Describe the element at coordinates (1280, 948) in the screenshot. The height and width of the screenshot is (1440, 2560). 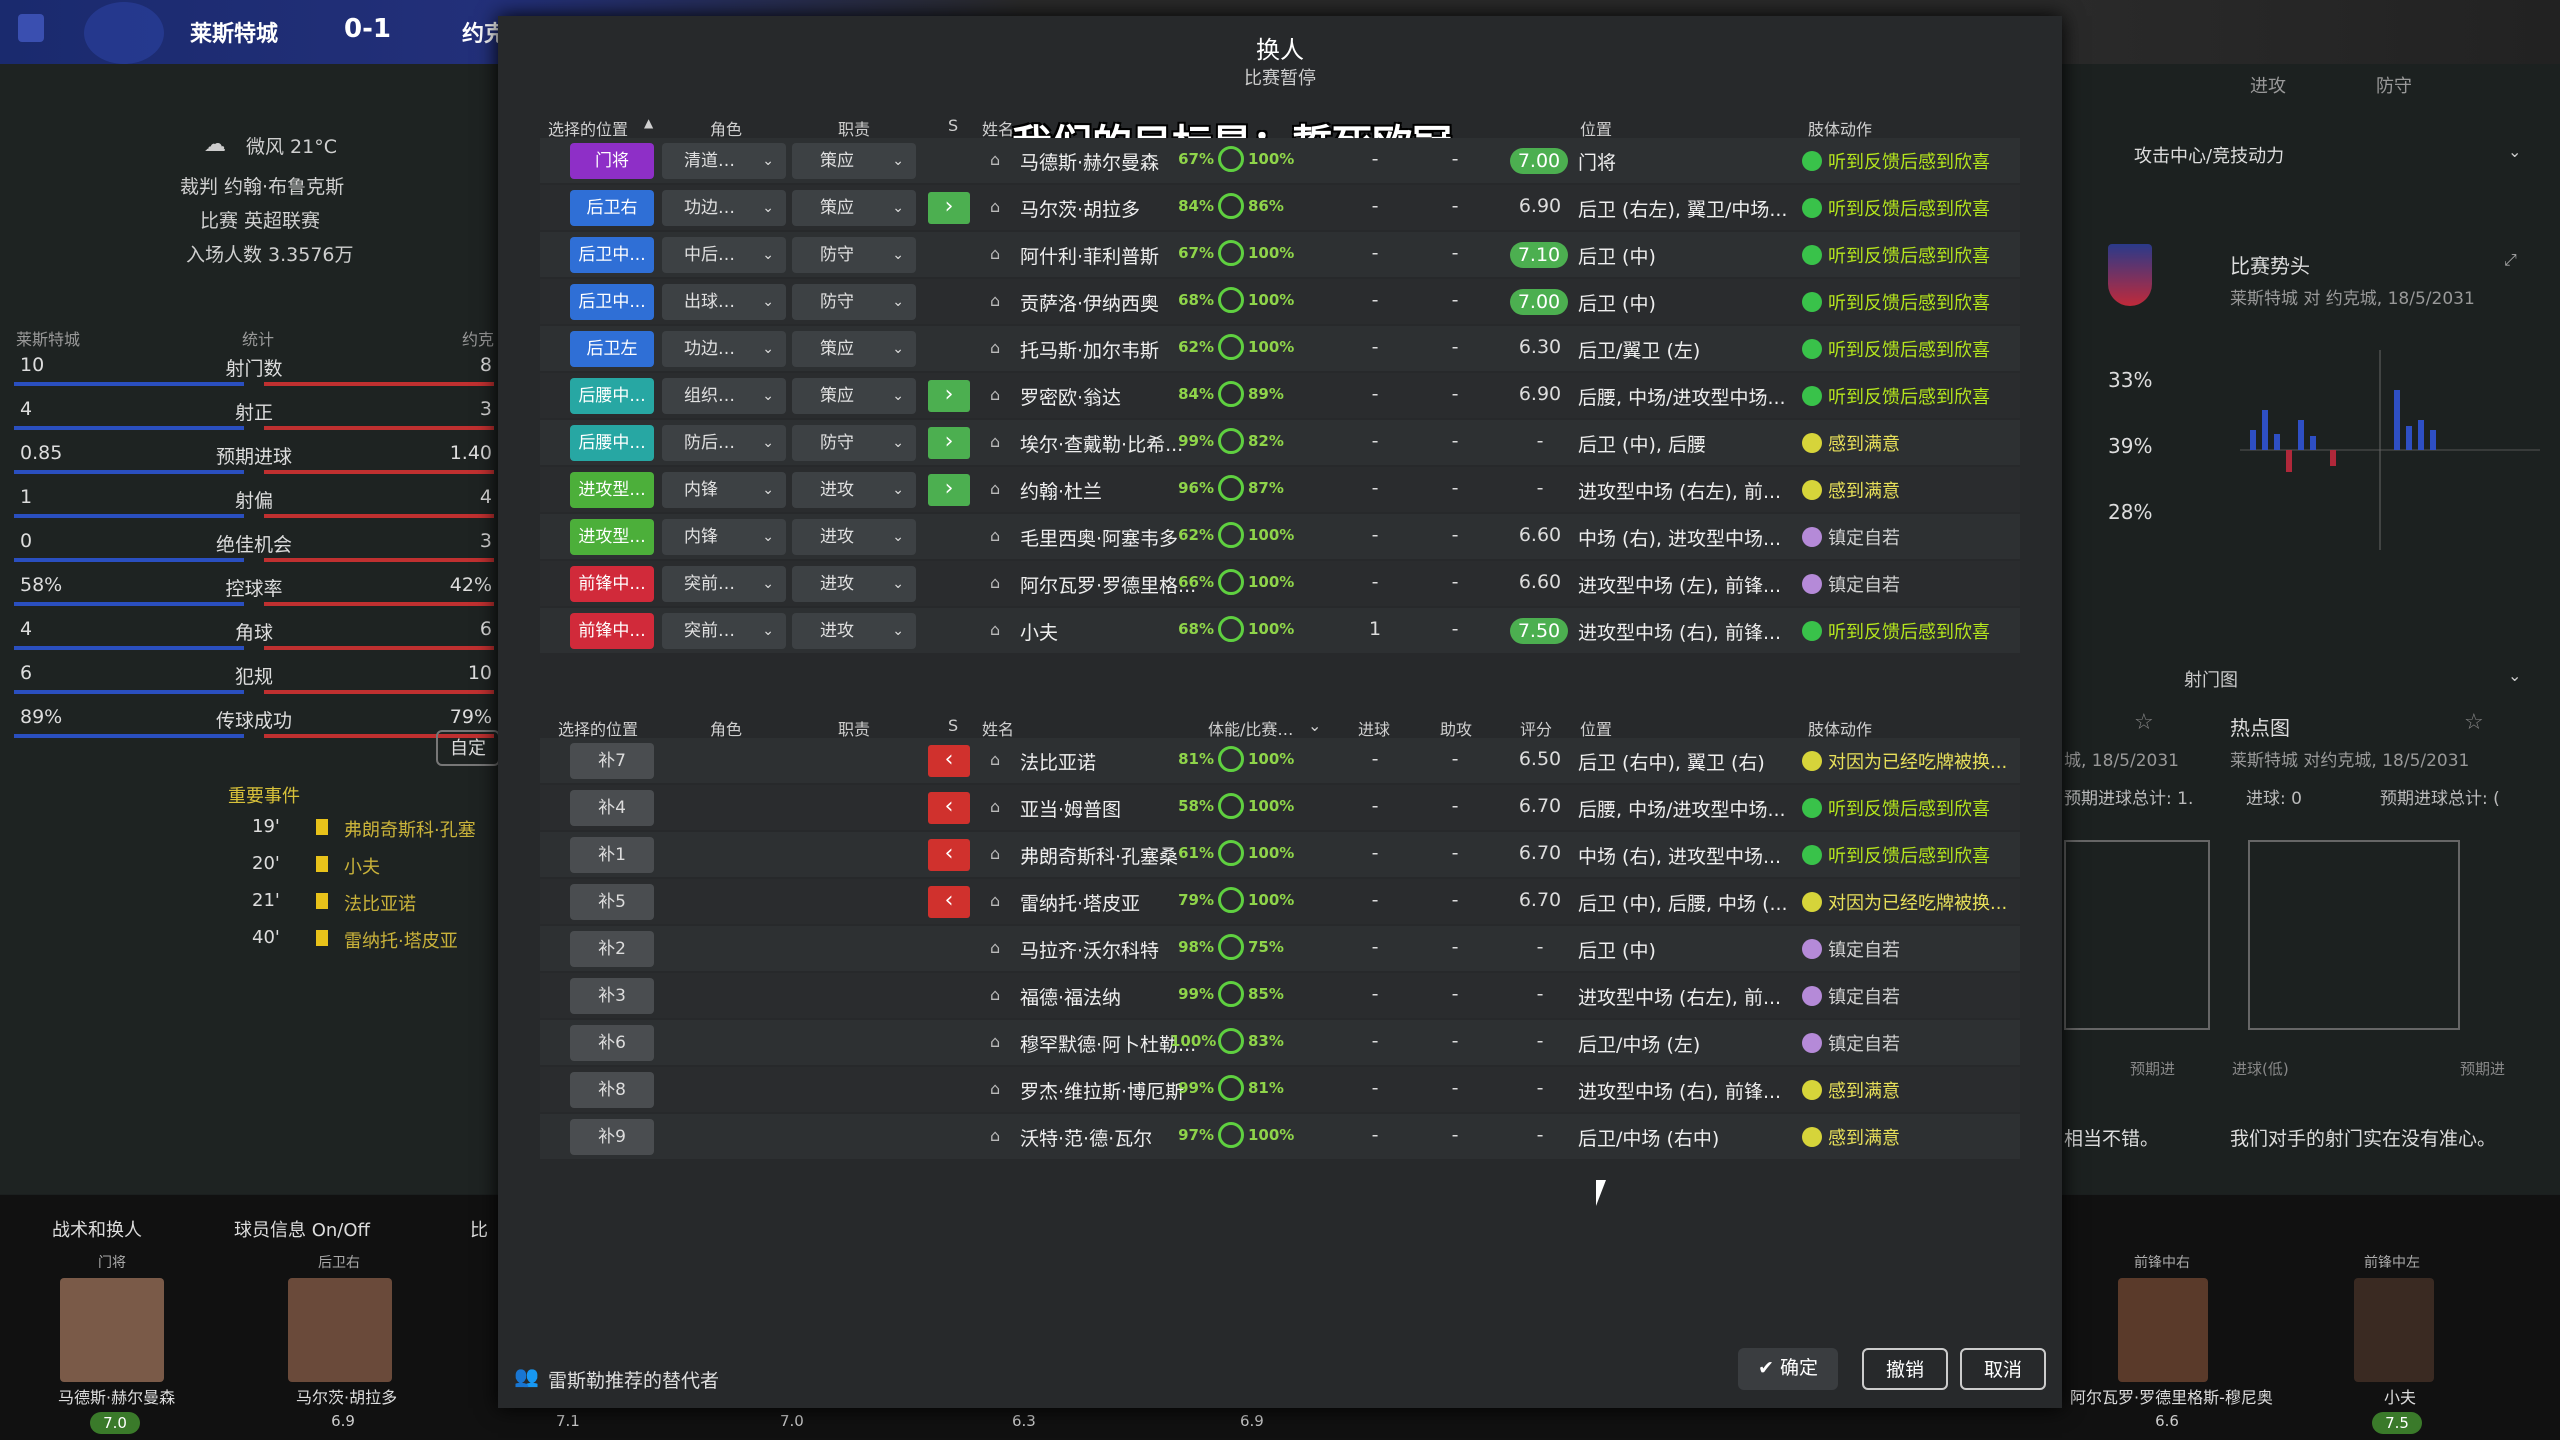
I see `table-row: 补2 ⌂ 马拉齐·沃尔科特 98% 75% - - - 后卫 (中) 镇定自若` at that location.